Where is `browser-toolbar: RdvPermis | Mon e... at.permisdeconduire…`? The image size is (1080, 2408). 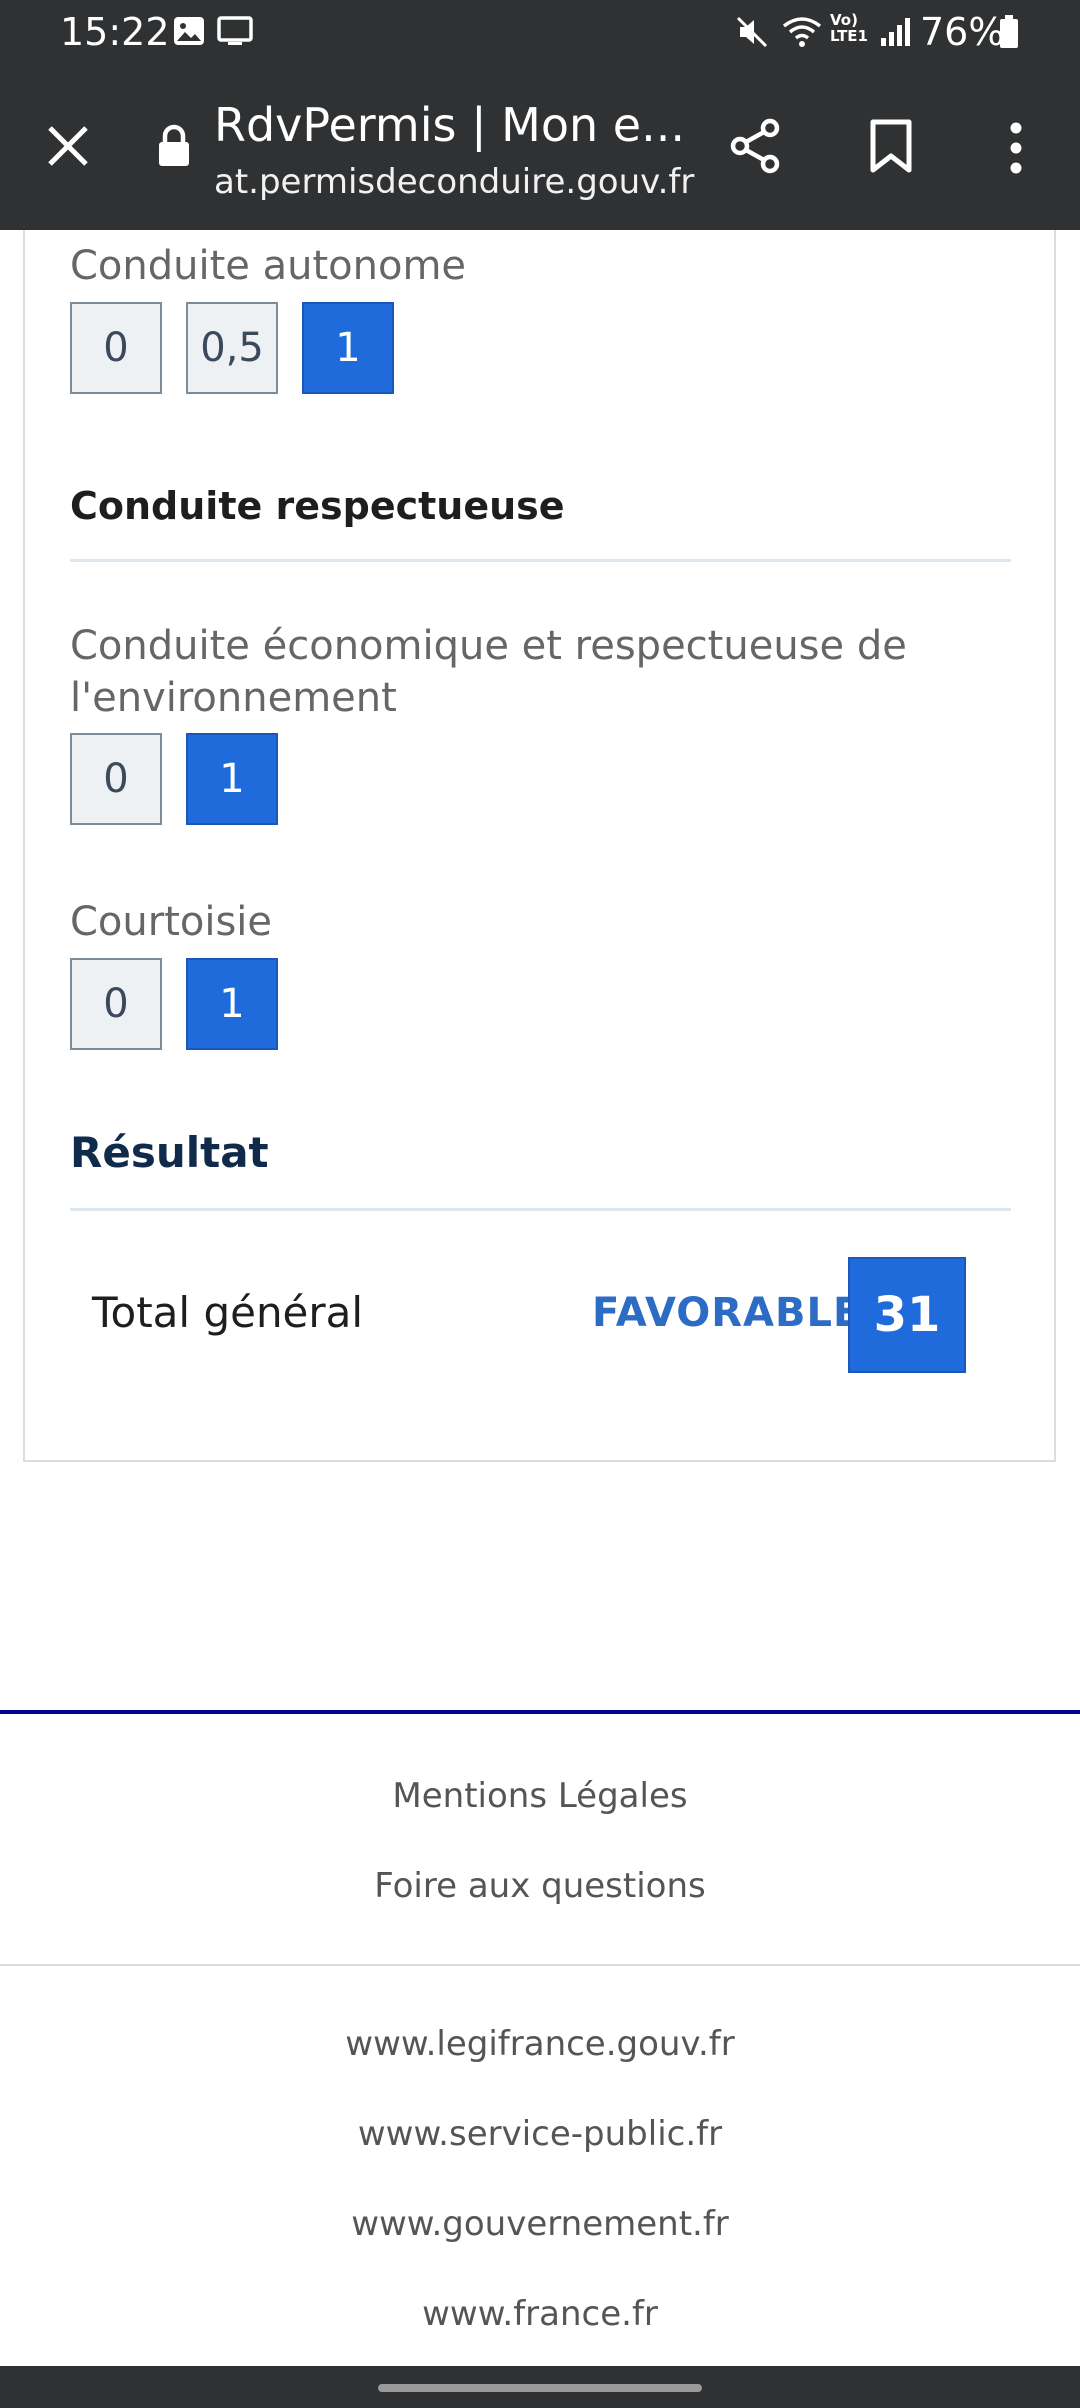
browser-toolbar: RdvPermis | Mon e... at.permisdeconduire… is located at coordinates (540, 150).